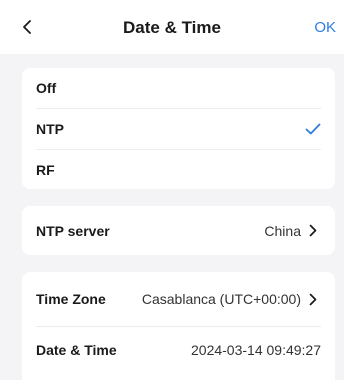 Image resolution: width=344 pixels, height=380 pixels. I want to click on date-time-label: Date & Time, so click(76, 350).